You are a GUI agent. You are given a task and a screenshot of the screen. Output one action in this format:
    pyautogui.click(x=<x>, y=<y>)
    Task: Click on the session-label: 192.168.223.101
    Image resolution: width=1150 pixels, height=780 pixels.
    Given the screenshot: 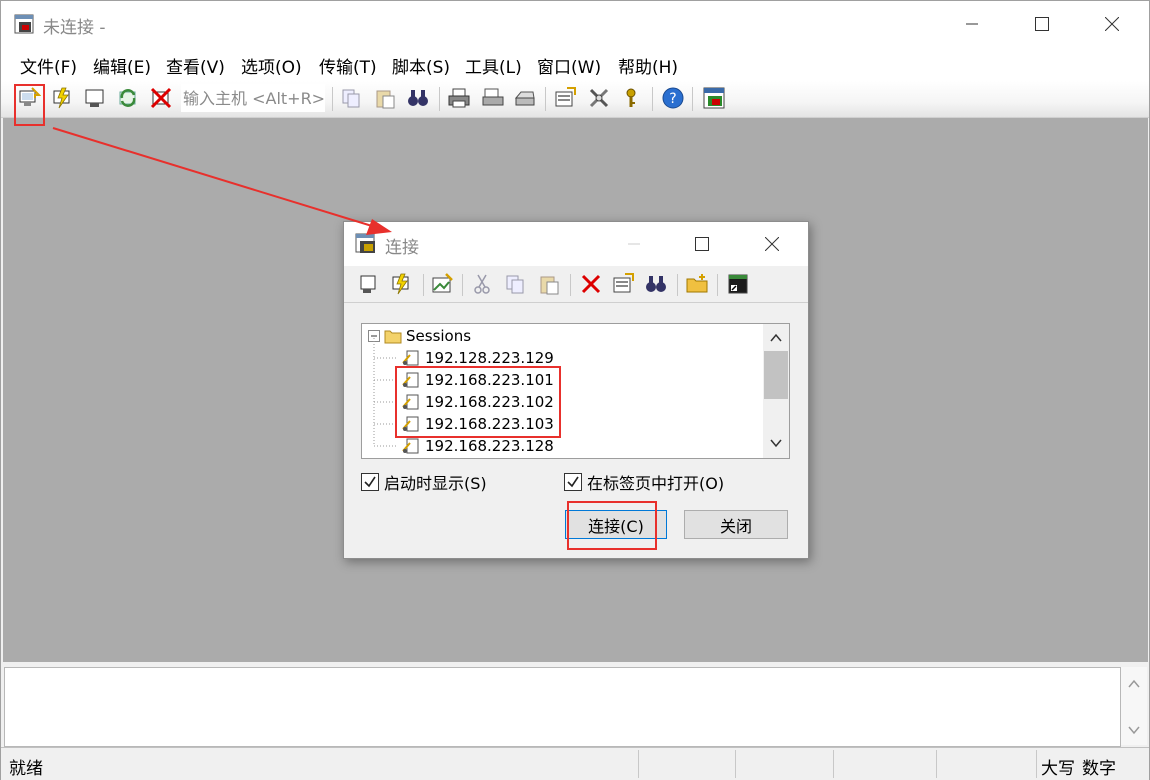 What is the action you would take?
    pyautogui.click(x=489, y=380)
    